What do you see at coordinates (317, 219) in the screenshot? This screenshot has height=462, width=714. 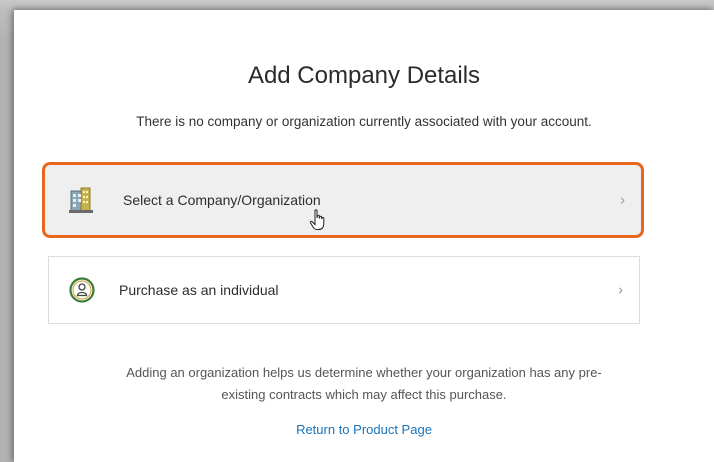 I see `hand-pointer-icon` at bounding box center [317, 219].